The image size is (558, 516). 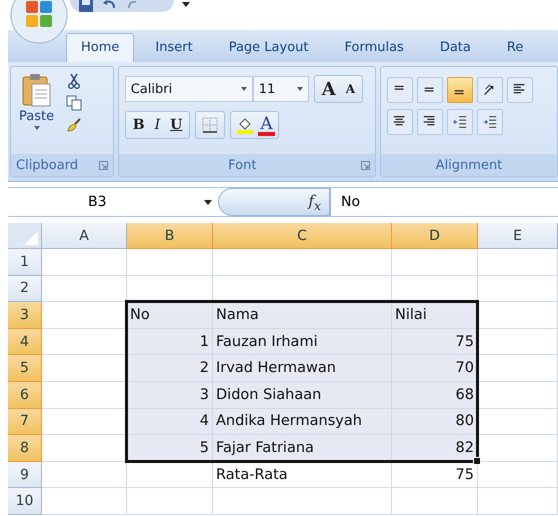 What do you see at coordinates (399, 90) in the screenshot?
I see `top-align-icon` at bounding box center [399, 90].